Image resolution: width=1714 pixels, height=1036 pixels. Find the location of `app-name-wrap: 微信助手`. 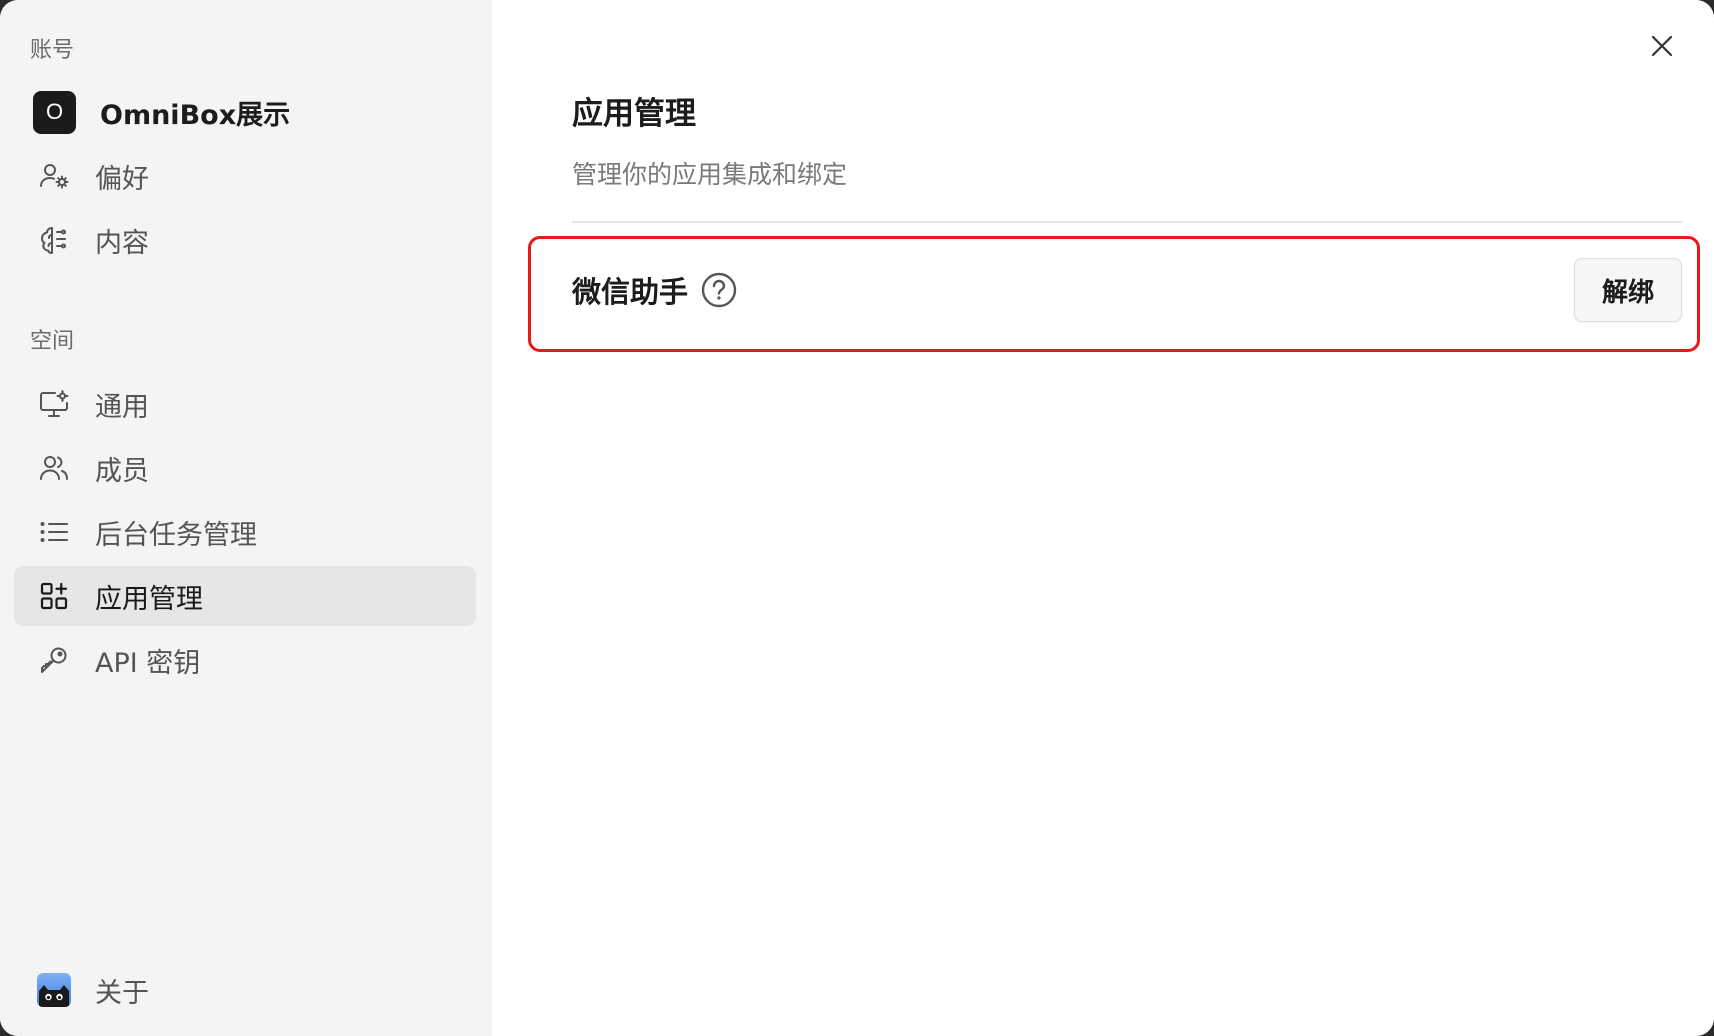

app-name-wrap: 微信助手 is located at coordinates (655, 290).